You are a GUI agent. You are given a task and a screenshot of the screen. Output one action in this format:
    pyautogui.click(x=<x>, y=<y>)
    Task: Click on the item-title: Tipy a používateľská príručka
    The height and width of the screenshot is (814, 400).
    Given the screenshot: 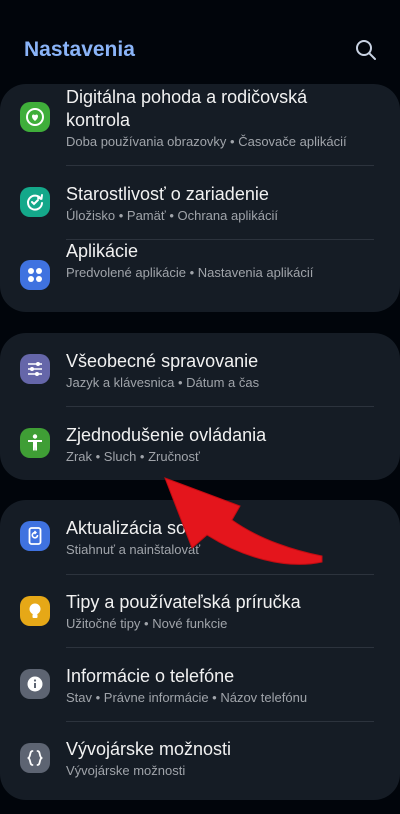 What is the action you would take?
    pyautogui.click(x=183, y=602)
    